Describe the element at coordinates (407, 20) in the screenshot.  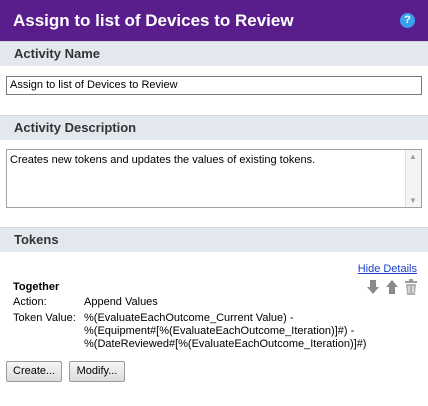
I see `help-icon: ?` at that location.